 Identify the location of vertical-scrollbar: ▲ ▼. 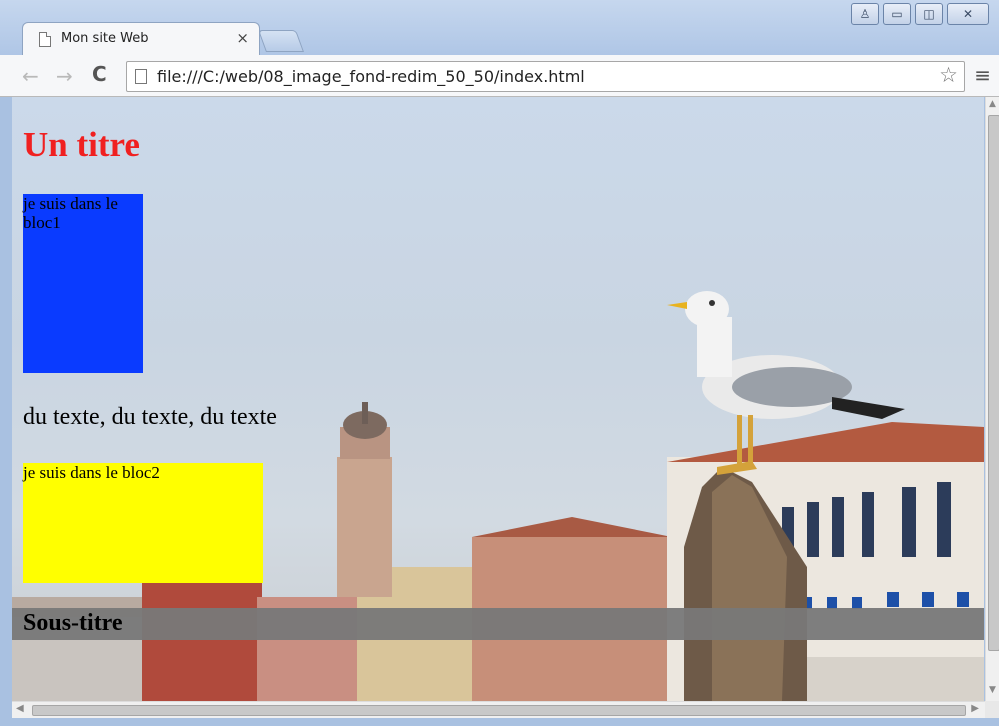
(992, 399).